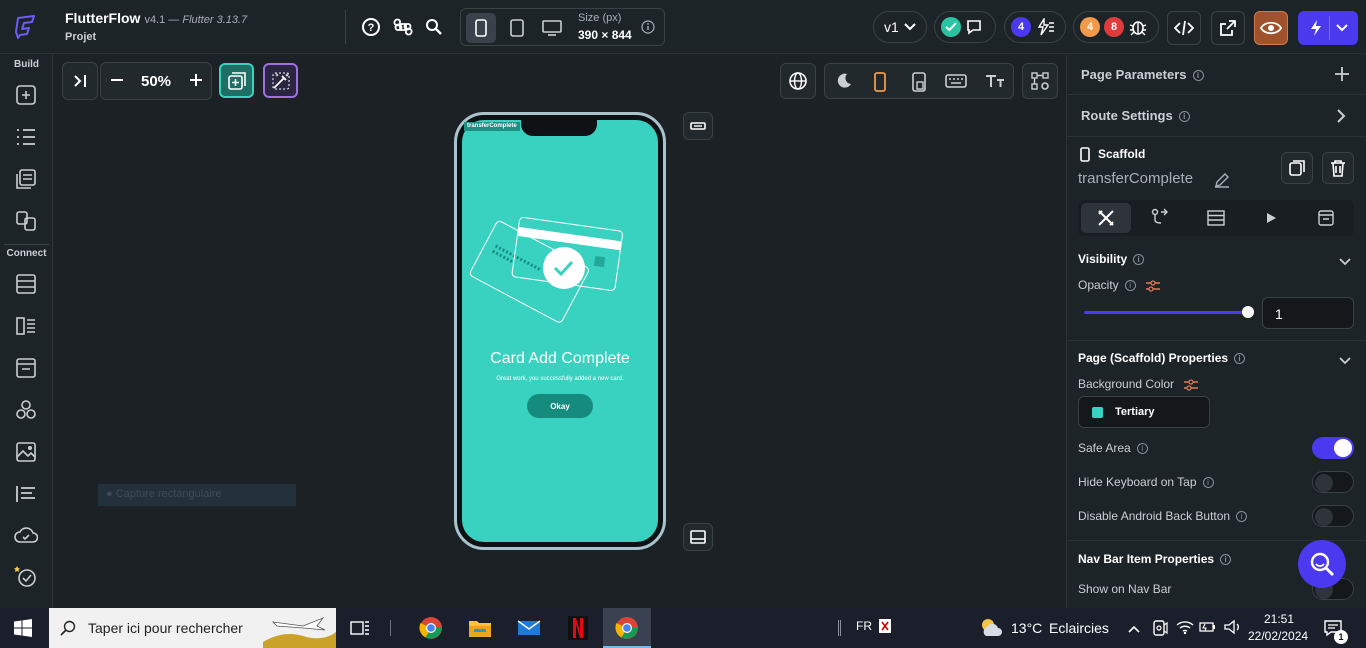  What do you see at coordinates (26, 410) in the screenshot?
I see `custom-code-icon` at bounding box center [26, 410].